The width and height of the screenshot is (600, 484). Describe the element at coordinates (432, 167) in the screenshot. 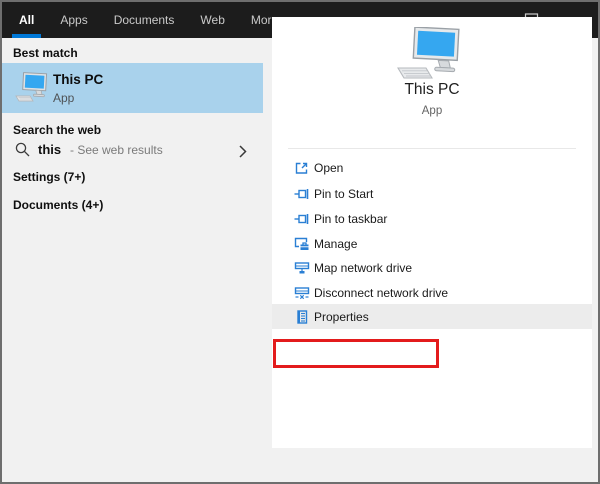

I see `action-open: Open` at that location.